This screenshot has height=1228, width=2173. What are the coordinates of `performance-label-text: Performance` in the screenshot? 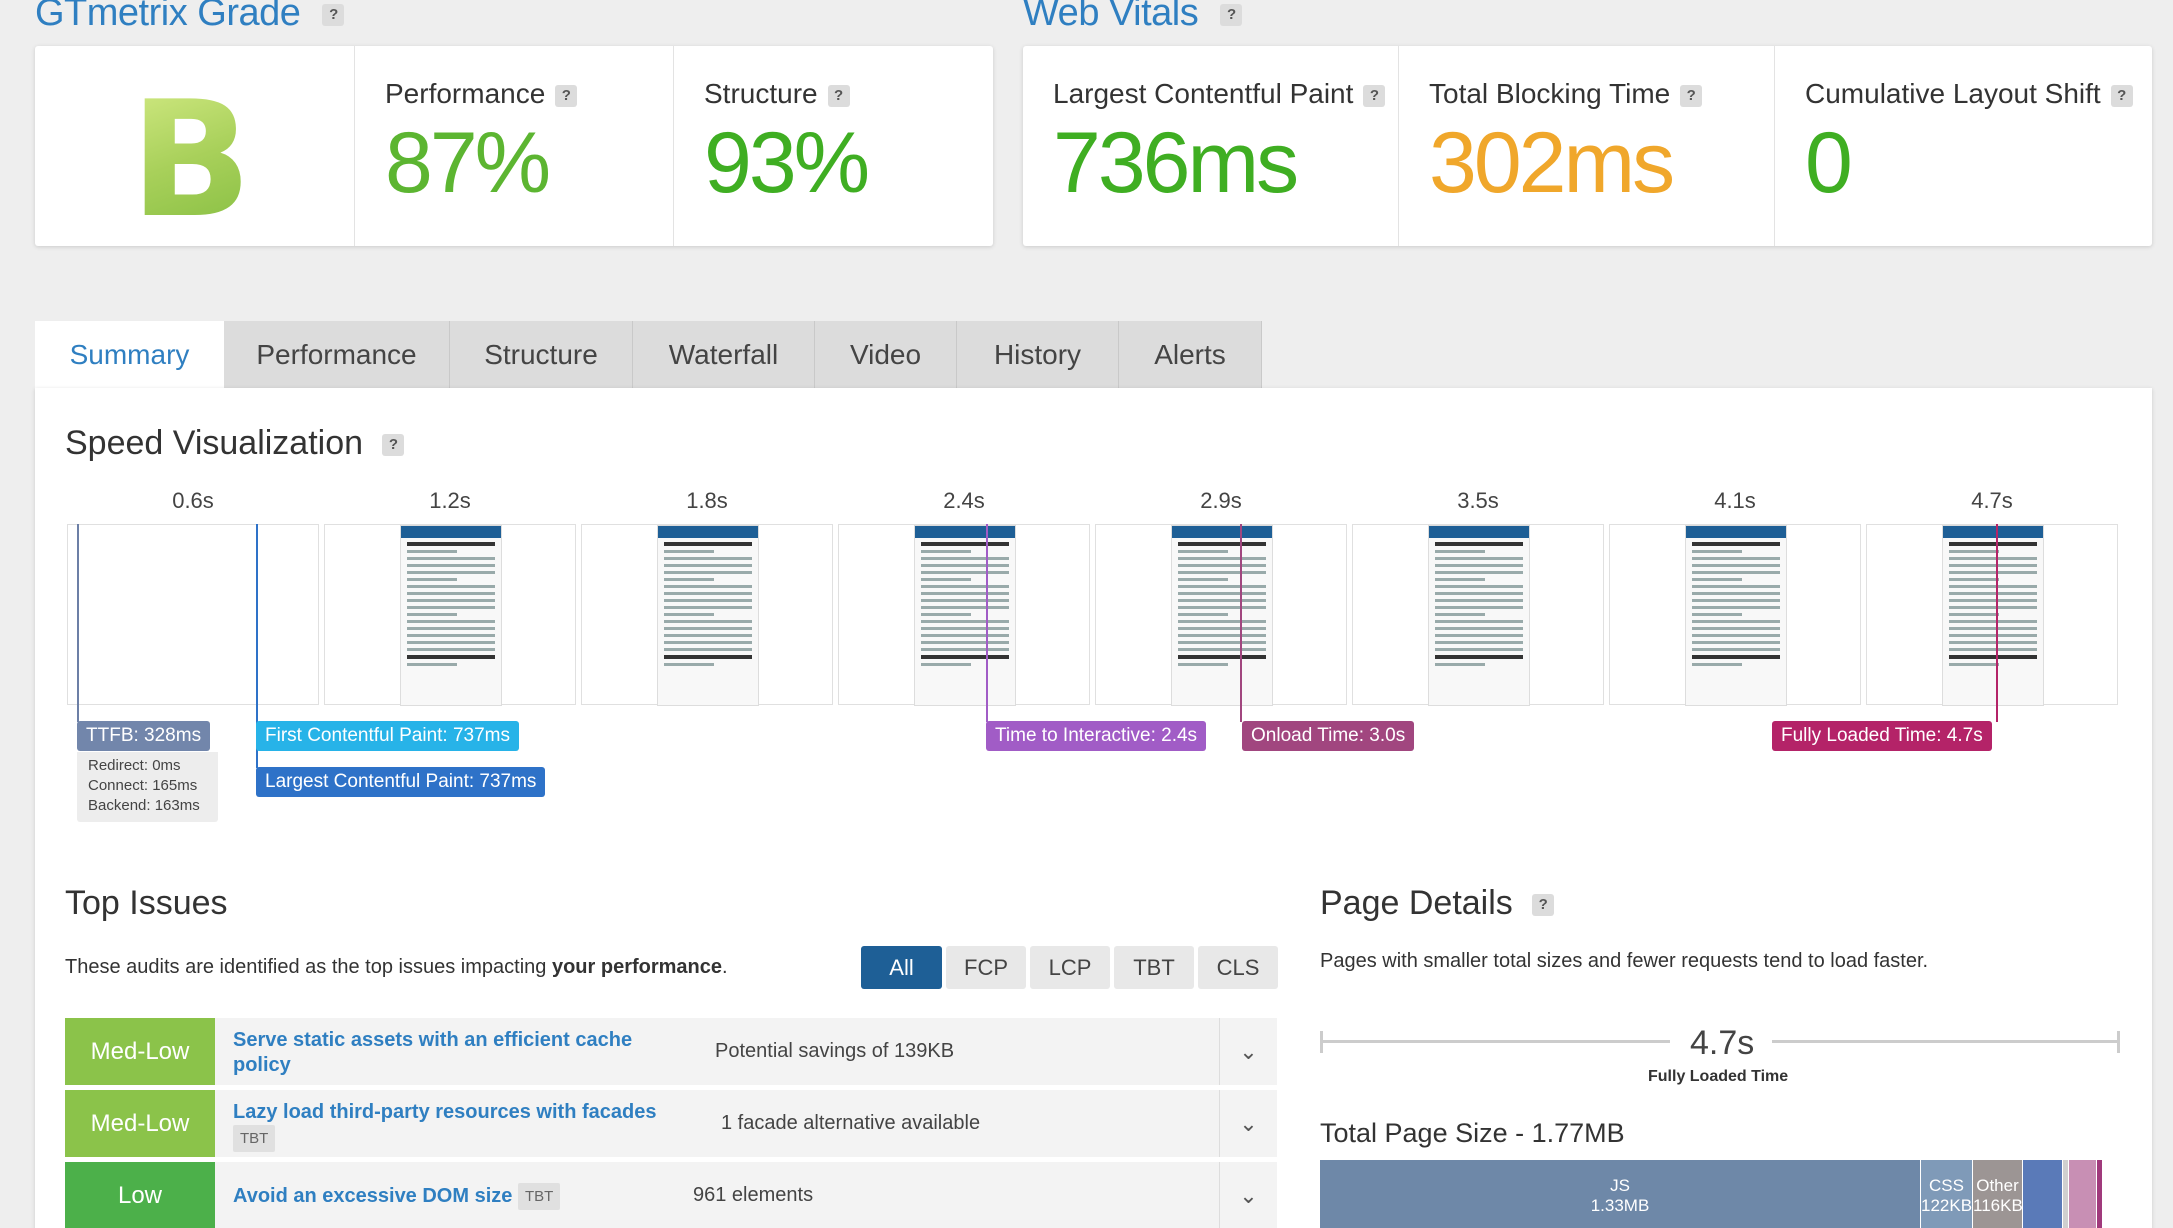 It's located at (465, 93).